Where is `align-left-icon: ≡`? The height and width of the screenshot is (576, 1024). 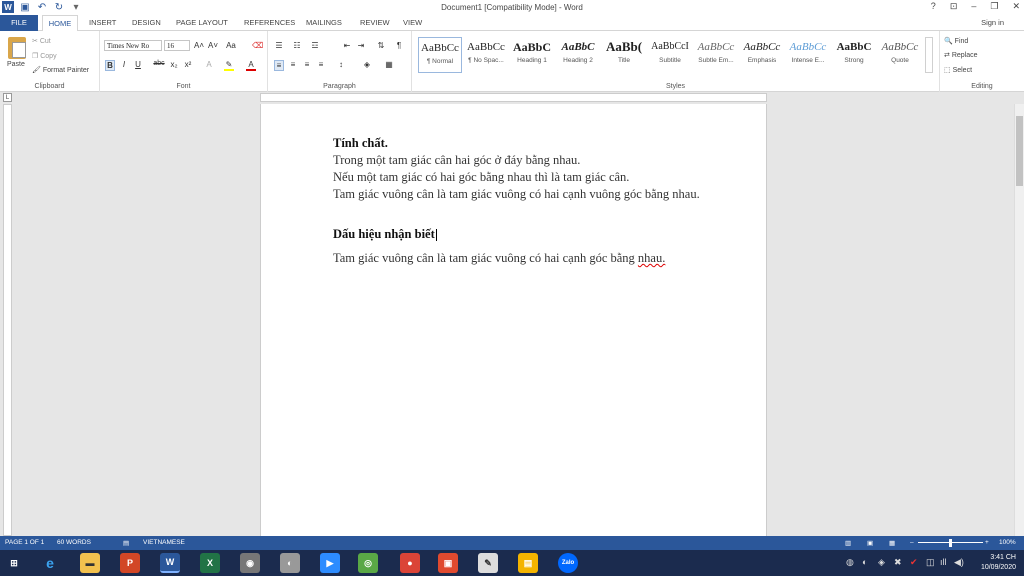 align-left-icon: ≡ is located at coordinates (279, 65).